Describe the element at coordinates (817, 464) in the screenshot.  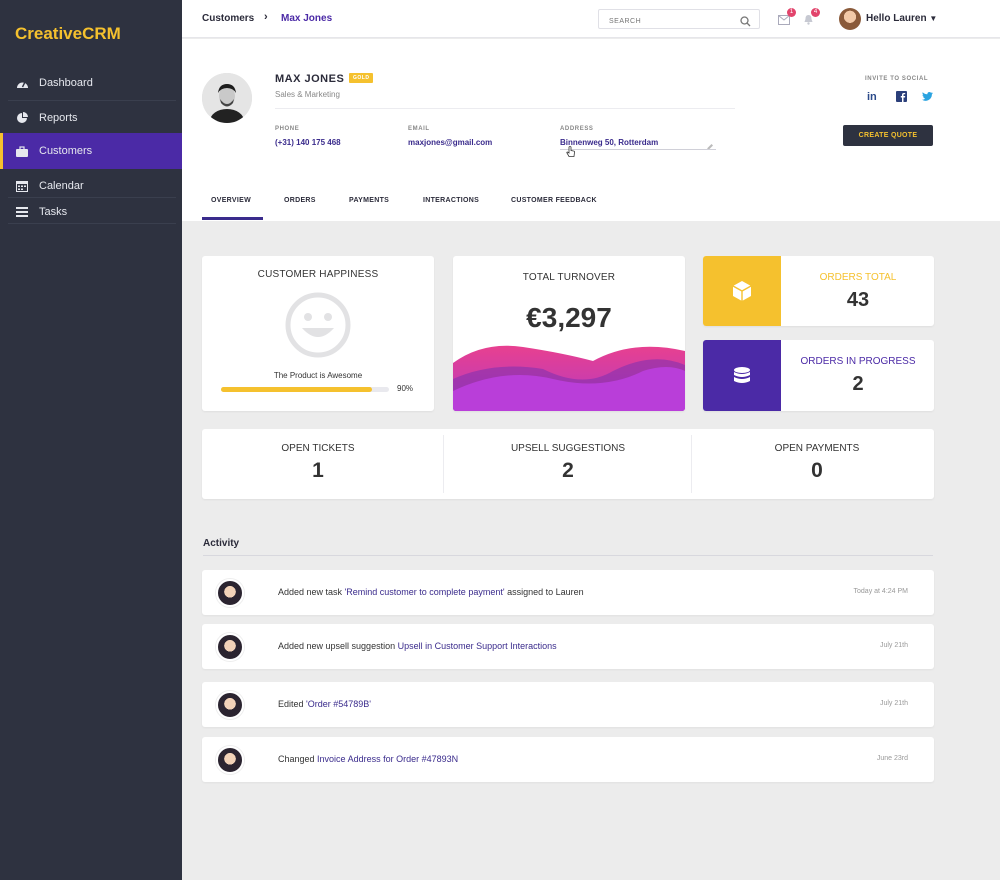
I see `open-payments-stat: OPEN PAYMENTS 0` at that location.